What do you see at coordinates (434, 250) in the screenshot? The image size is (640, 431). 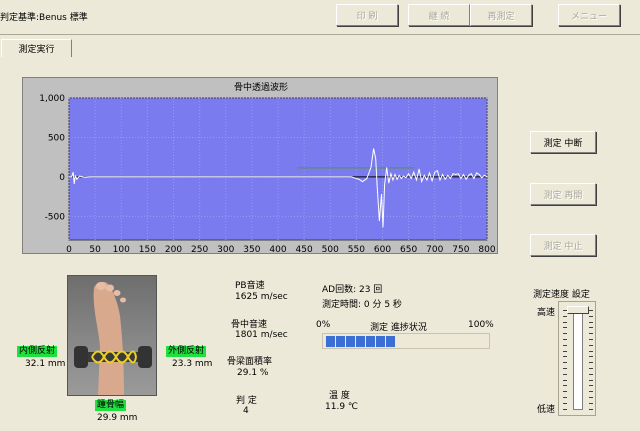 I see `x-tick-label: 700` at bounding box center [434, 250].